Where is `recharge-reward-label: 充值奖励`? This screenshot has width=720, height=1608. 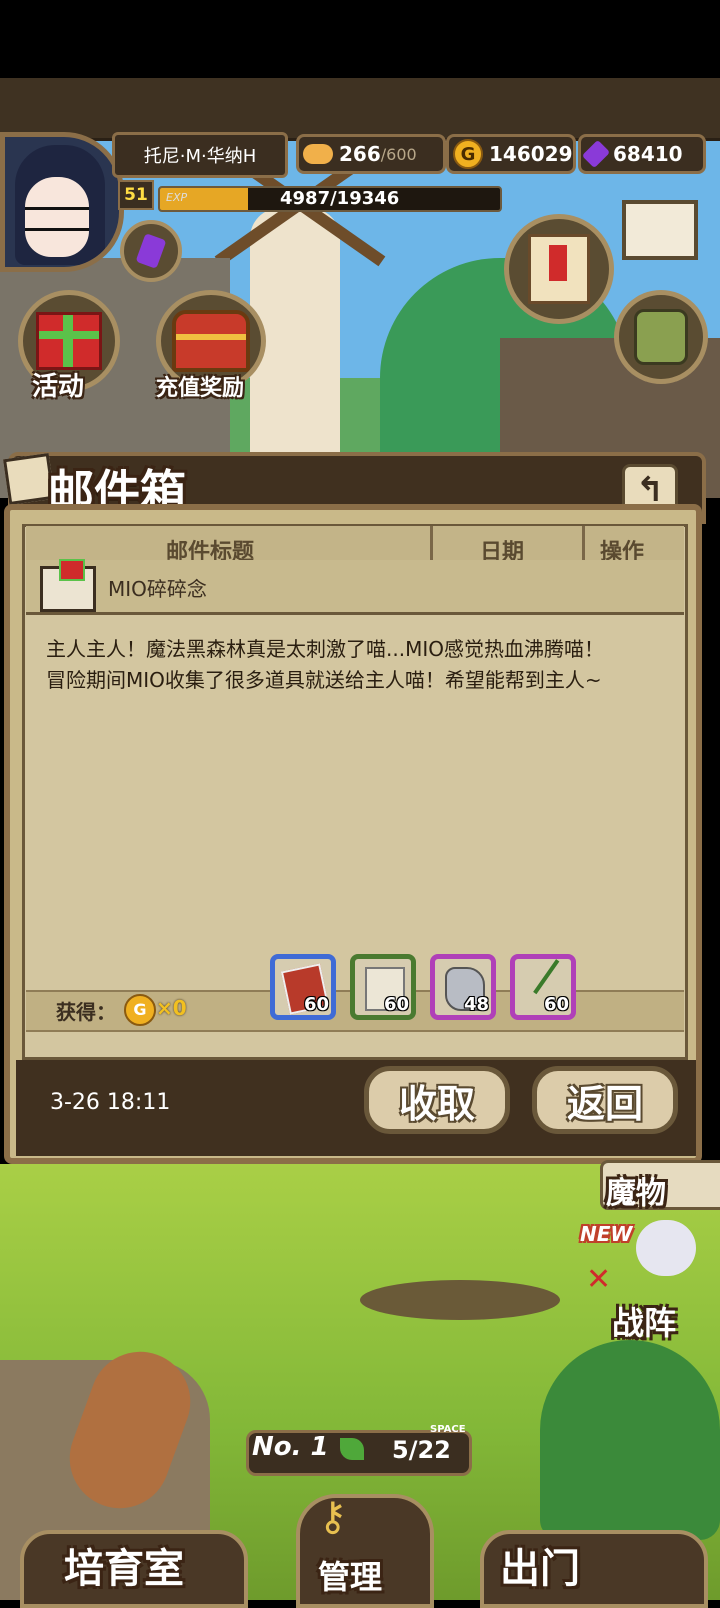
recharge-reward-label: 充值奖励 is located at coordinates (200, 388).